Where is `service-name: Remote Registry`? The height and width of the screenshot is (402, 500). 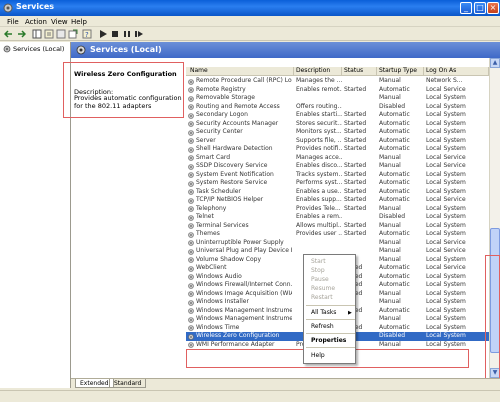 service-name: Remote Registry is located at coordinates (221, 89).